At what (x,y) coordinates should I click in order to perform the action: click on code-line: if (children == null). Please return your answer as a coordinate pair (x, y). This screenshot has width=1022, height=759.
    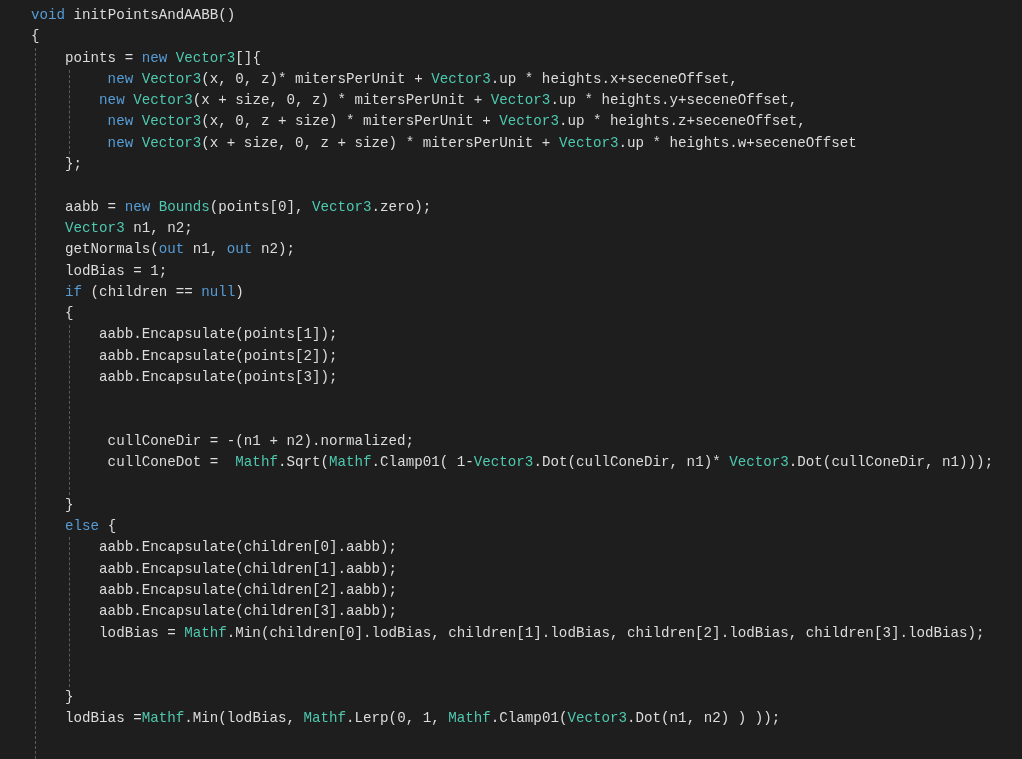
    Looking at the image, I should click on (154, 292).